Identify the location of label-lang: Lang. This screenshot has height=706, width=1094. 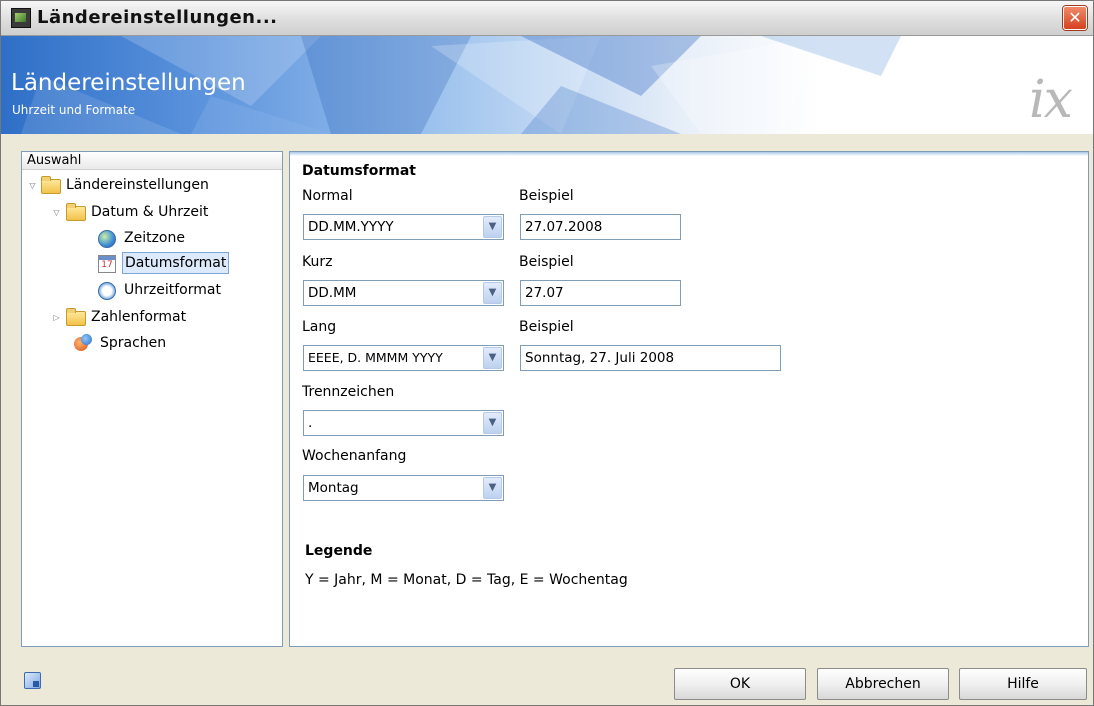
(319, 327).